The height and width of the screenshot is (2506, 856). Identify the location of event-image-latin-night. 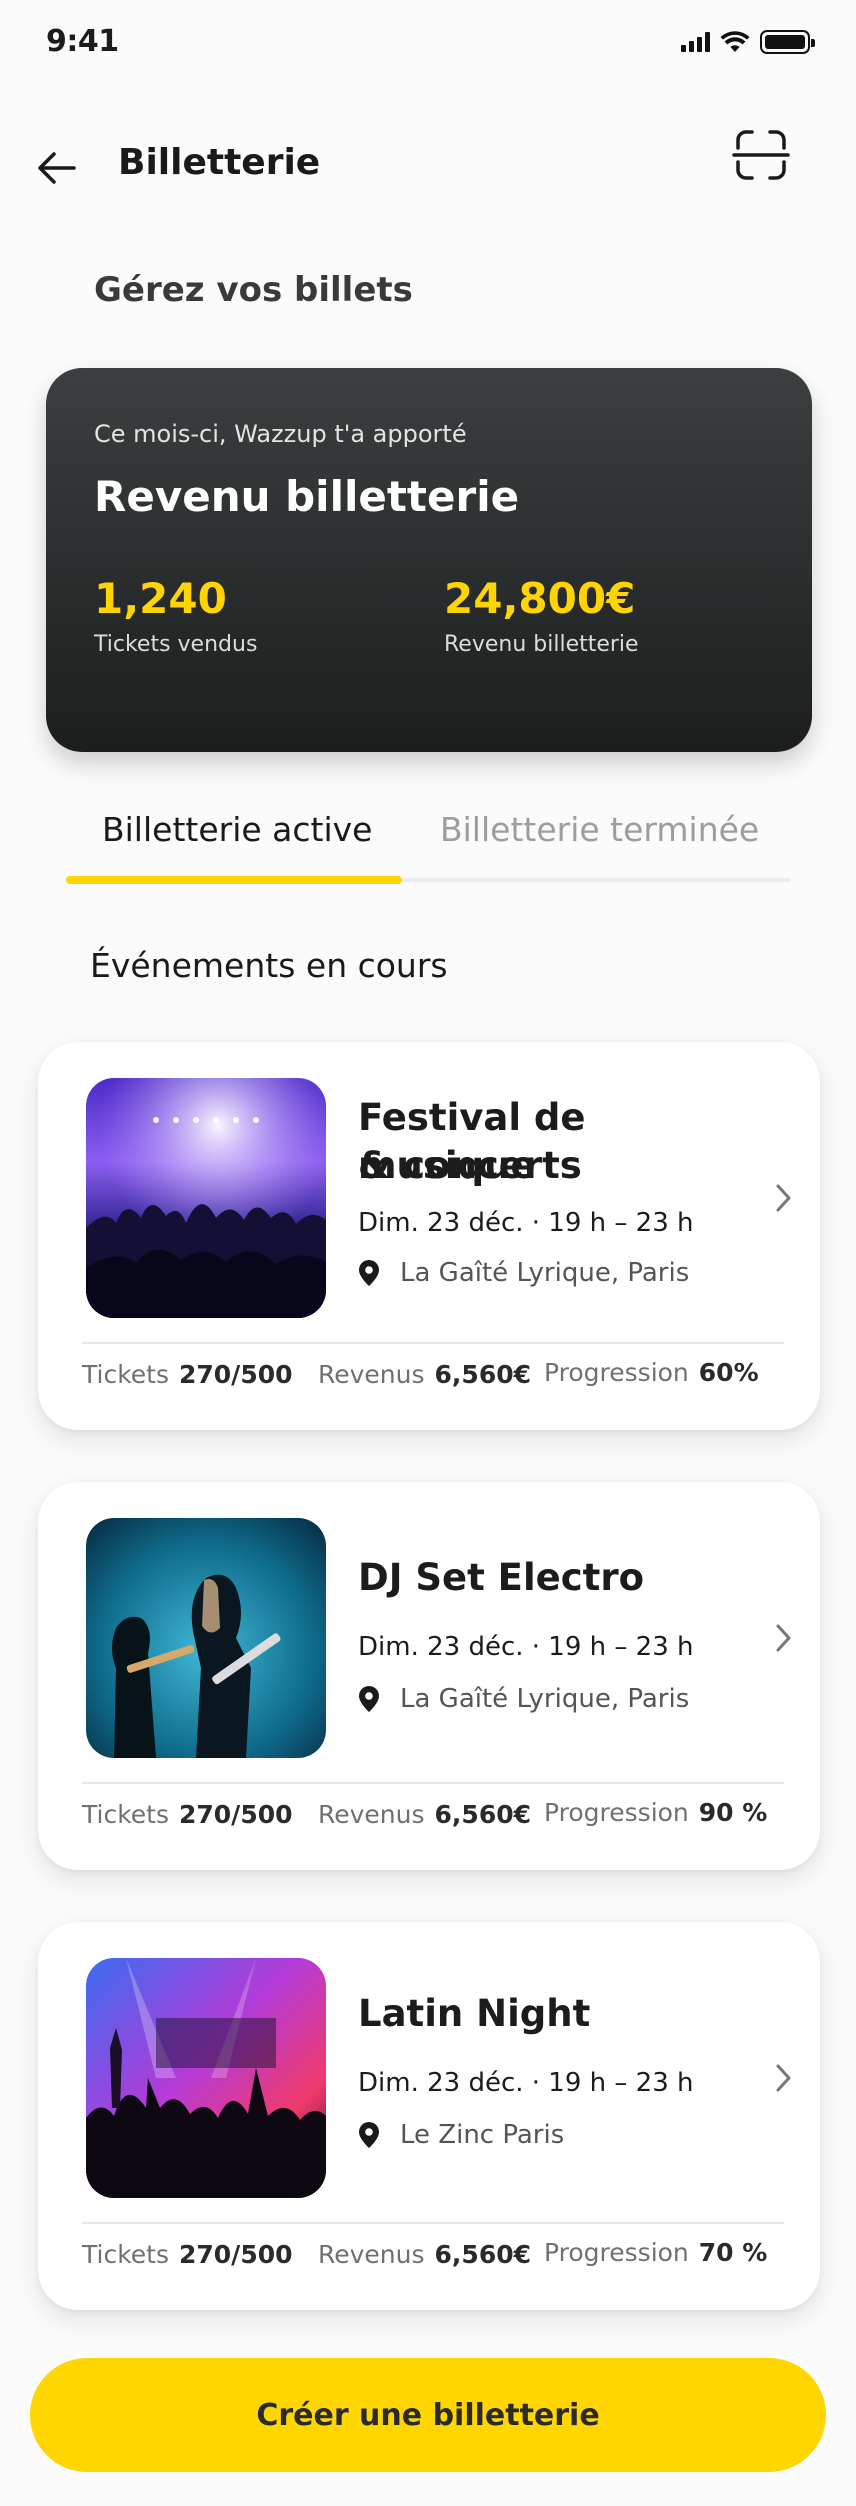
(206, 2078).